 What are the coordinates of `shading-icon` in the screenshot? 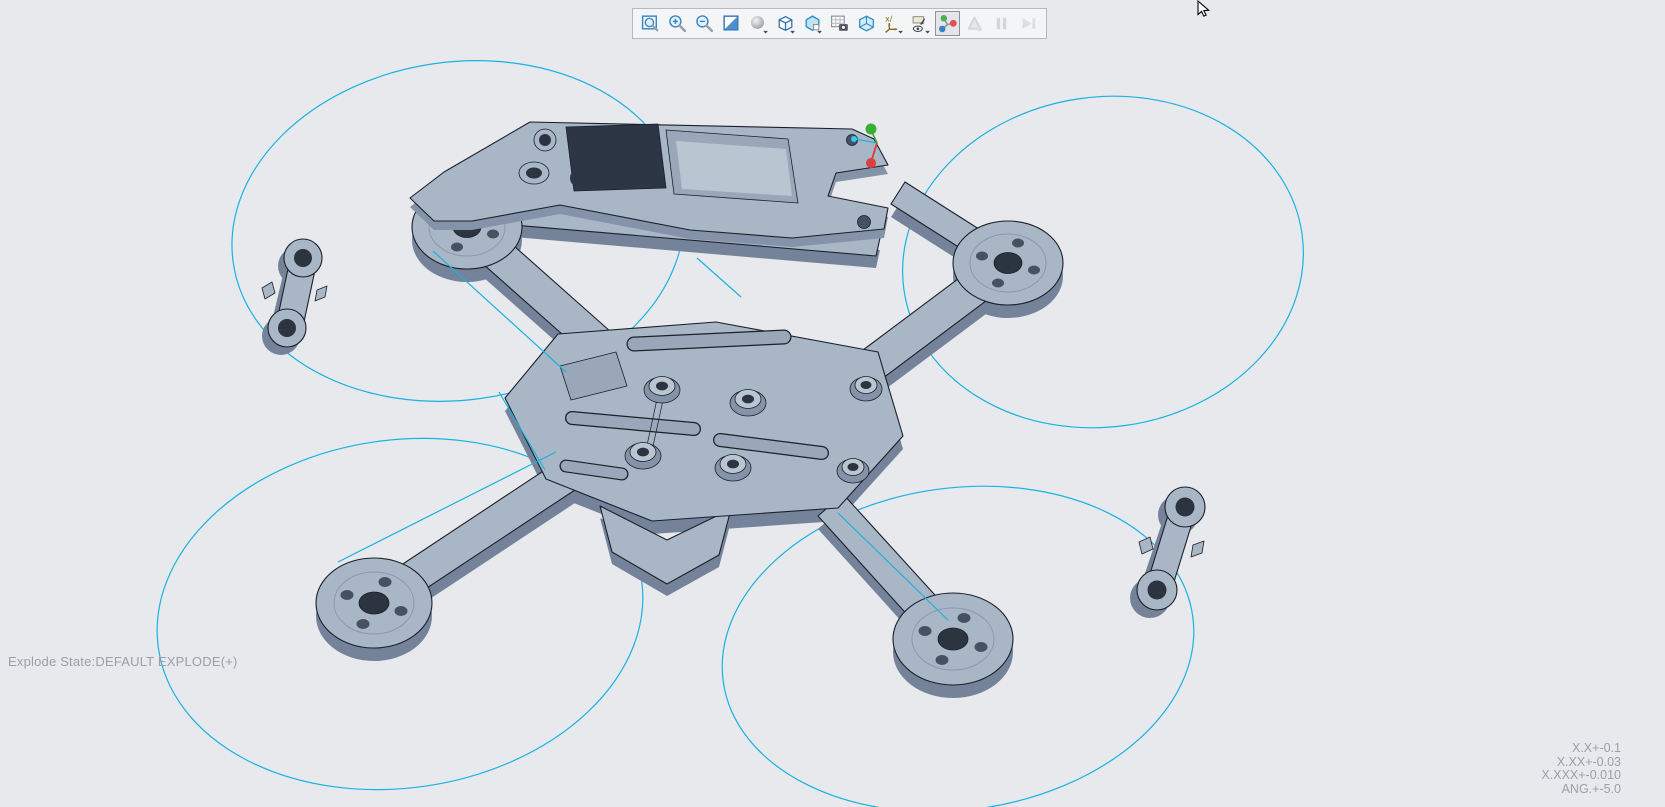 It's located at (758, 23).